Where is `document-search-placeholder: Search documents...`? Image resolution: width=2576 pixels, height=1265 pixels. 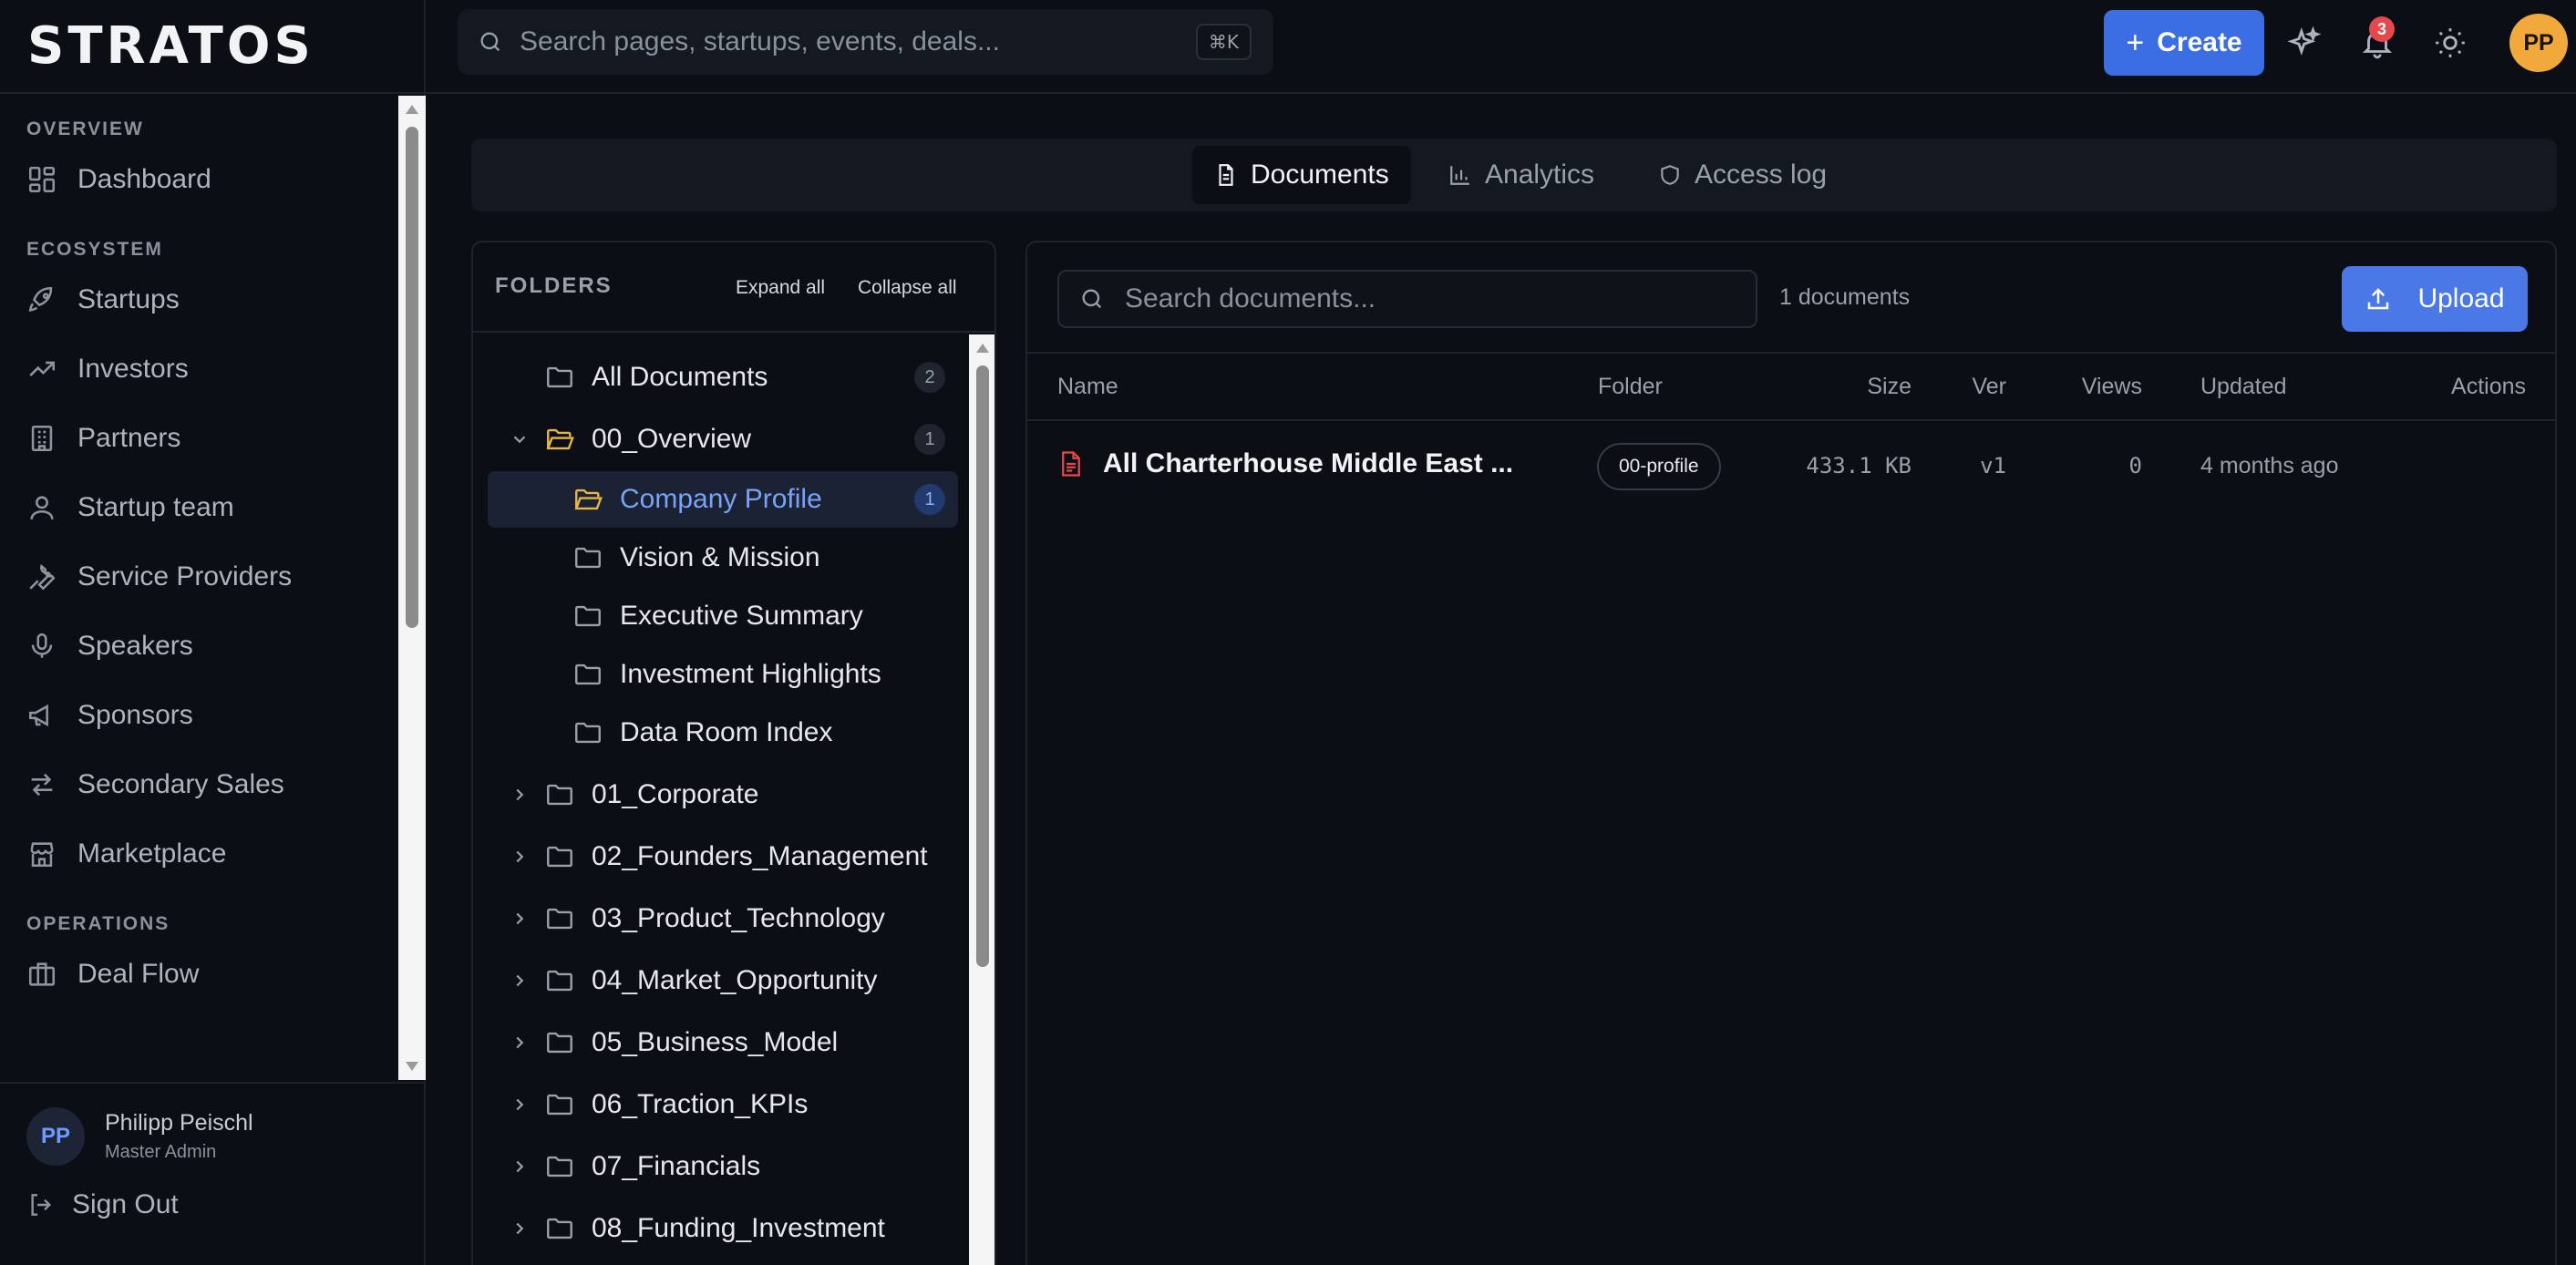
document-search-placeholder: Search documents... is located at coordinates (1250, 299).